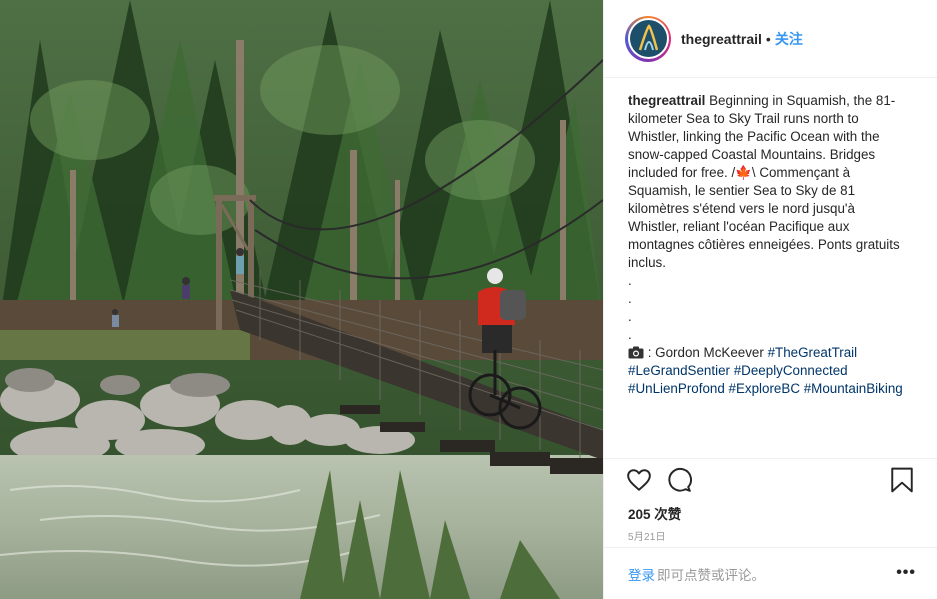  Describe the element at coordinates (770, 573) in the screenshot. I see `comment-bar: 登录 即可点赞或评论。 •••` at that location.